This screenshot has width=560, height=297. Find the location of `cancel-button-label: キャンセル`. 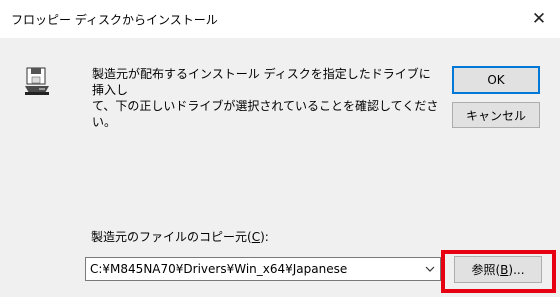

cancel-button-label: キャンセル is located at coordinates (495, 115).